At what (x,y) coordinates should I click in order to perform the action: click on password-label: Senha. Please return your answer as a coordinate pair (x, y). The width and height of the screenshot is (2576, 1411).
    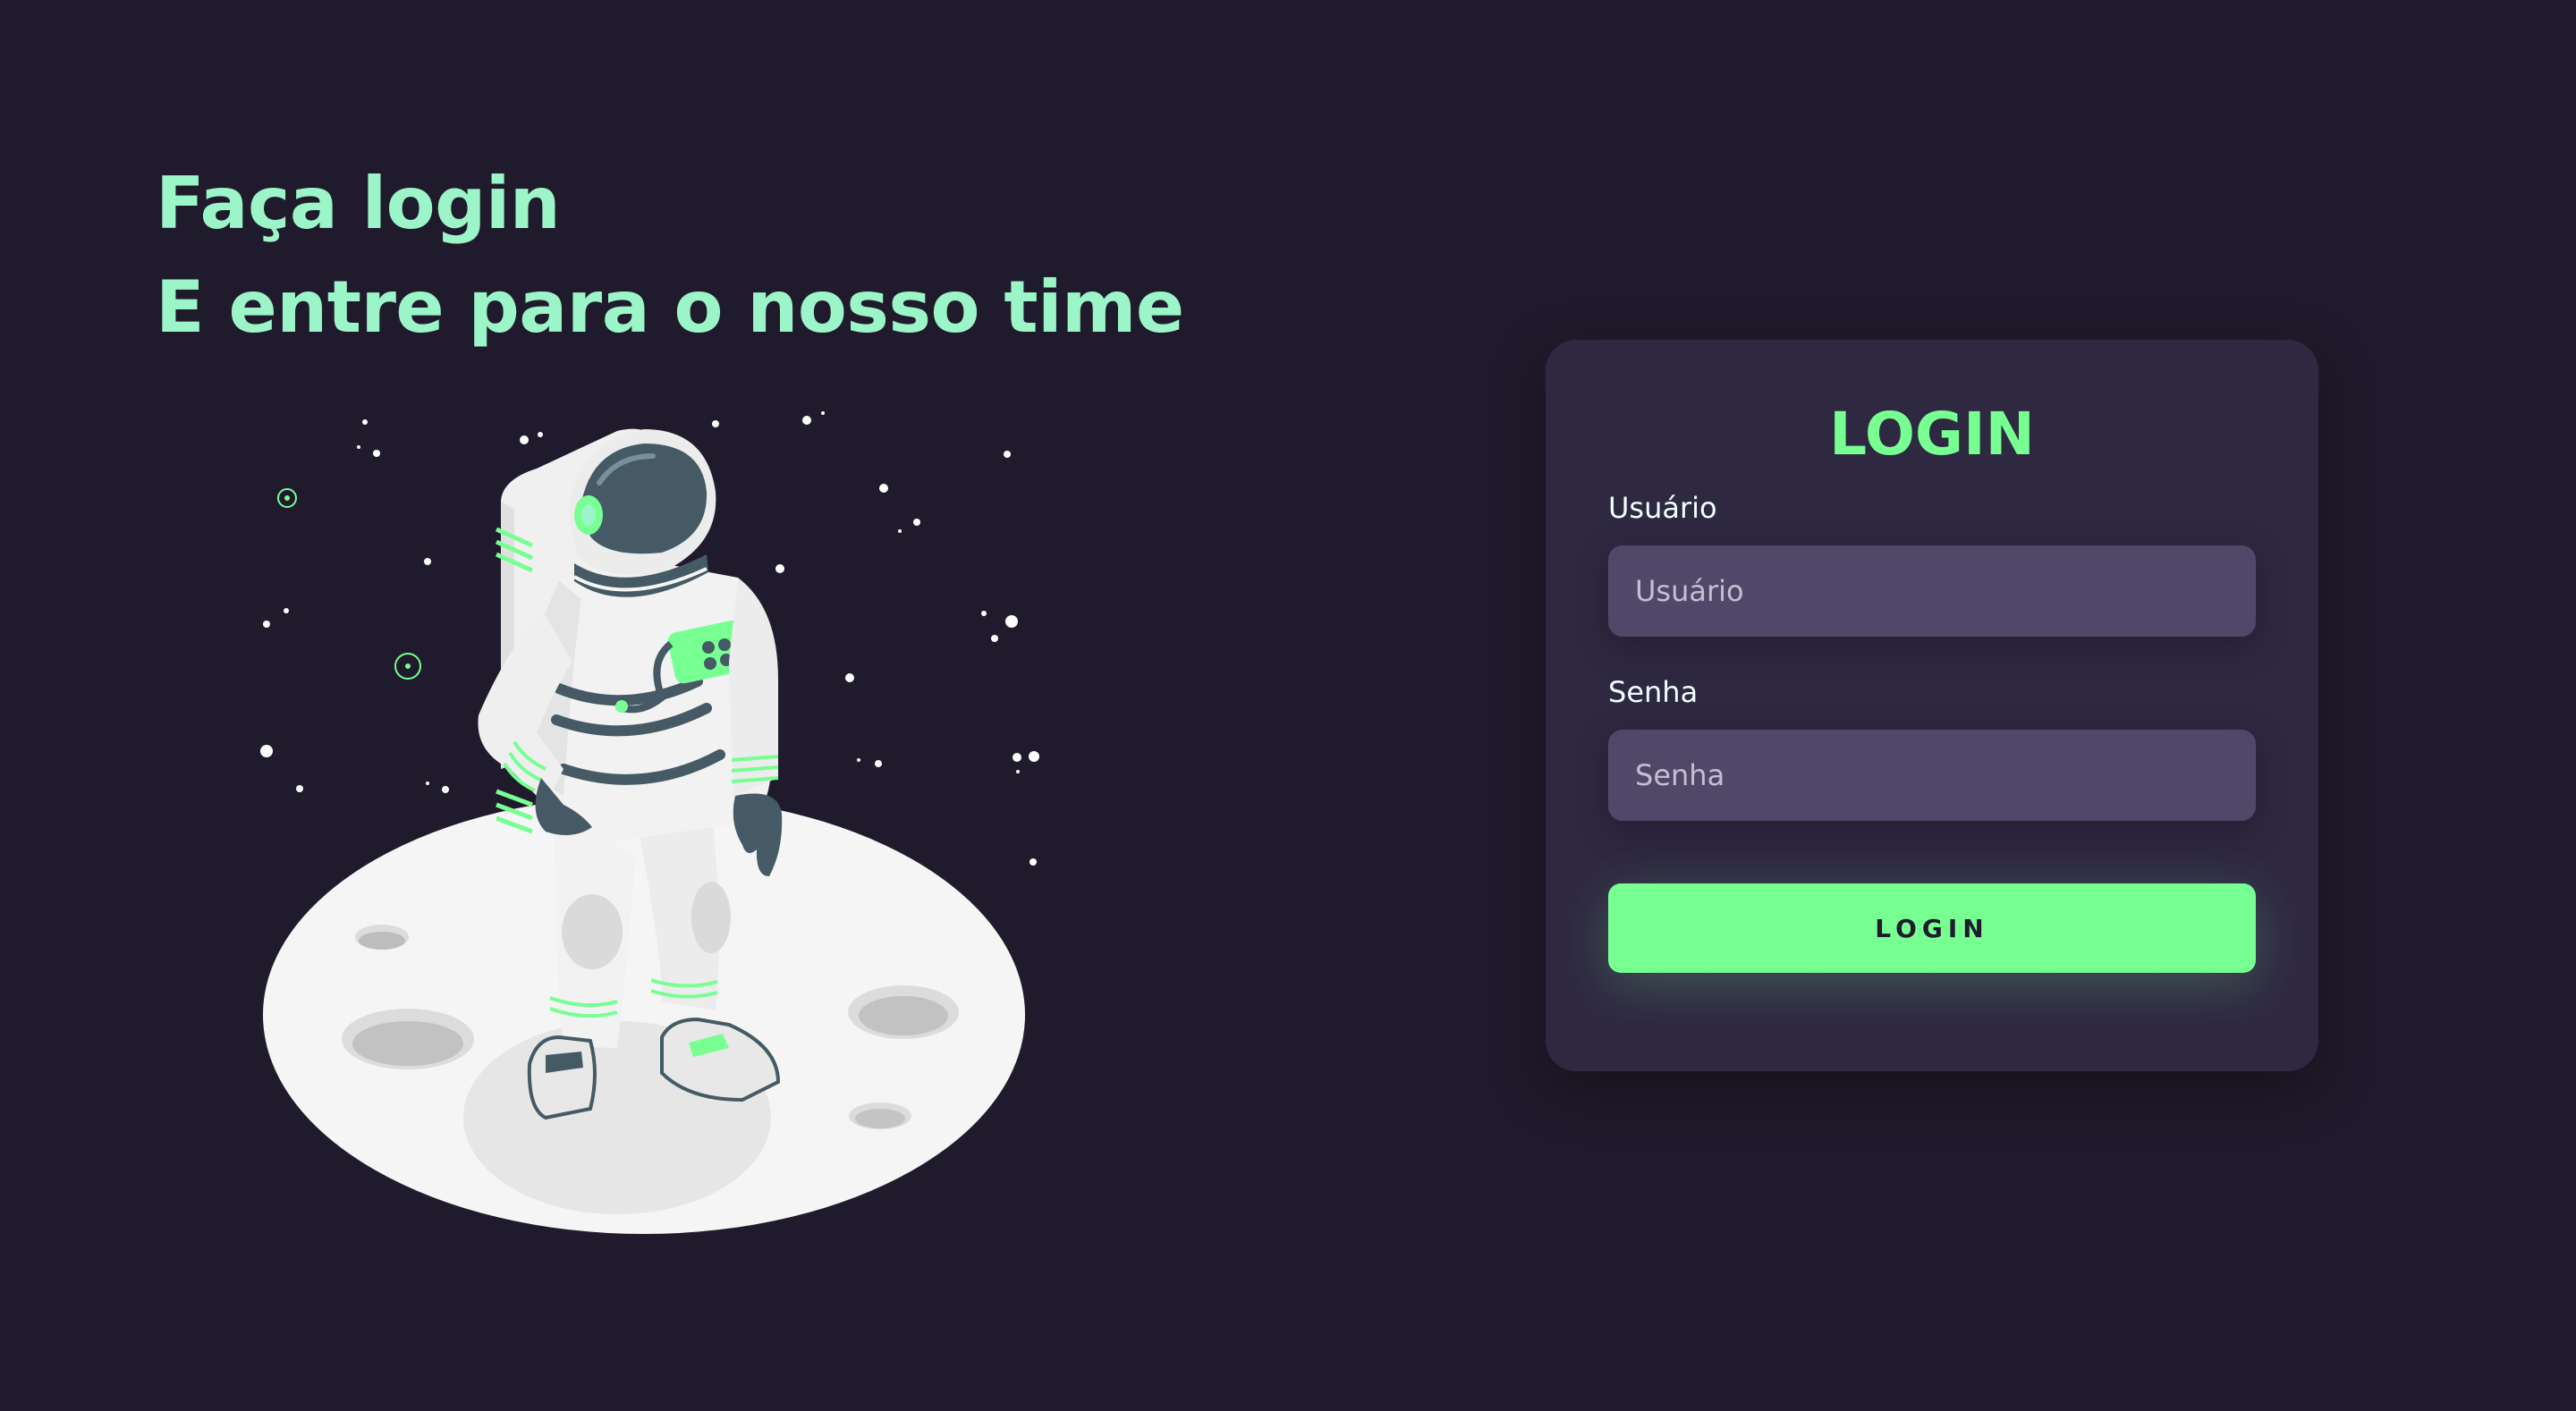
    Looking at the image, I should click on (1653, 692).